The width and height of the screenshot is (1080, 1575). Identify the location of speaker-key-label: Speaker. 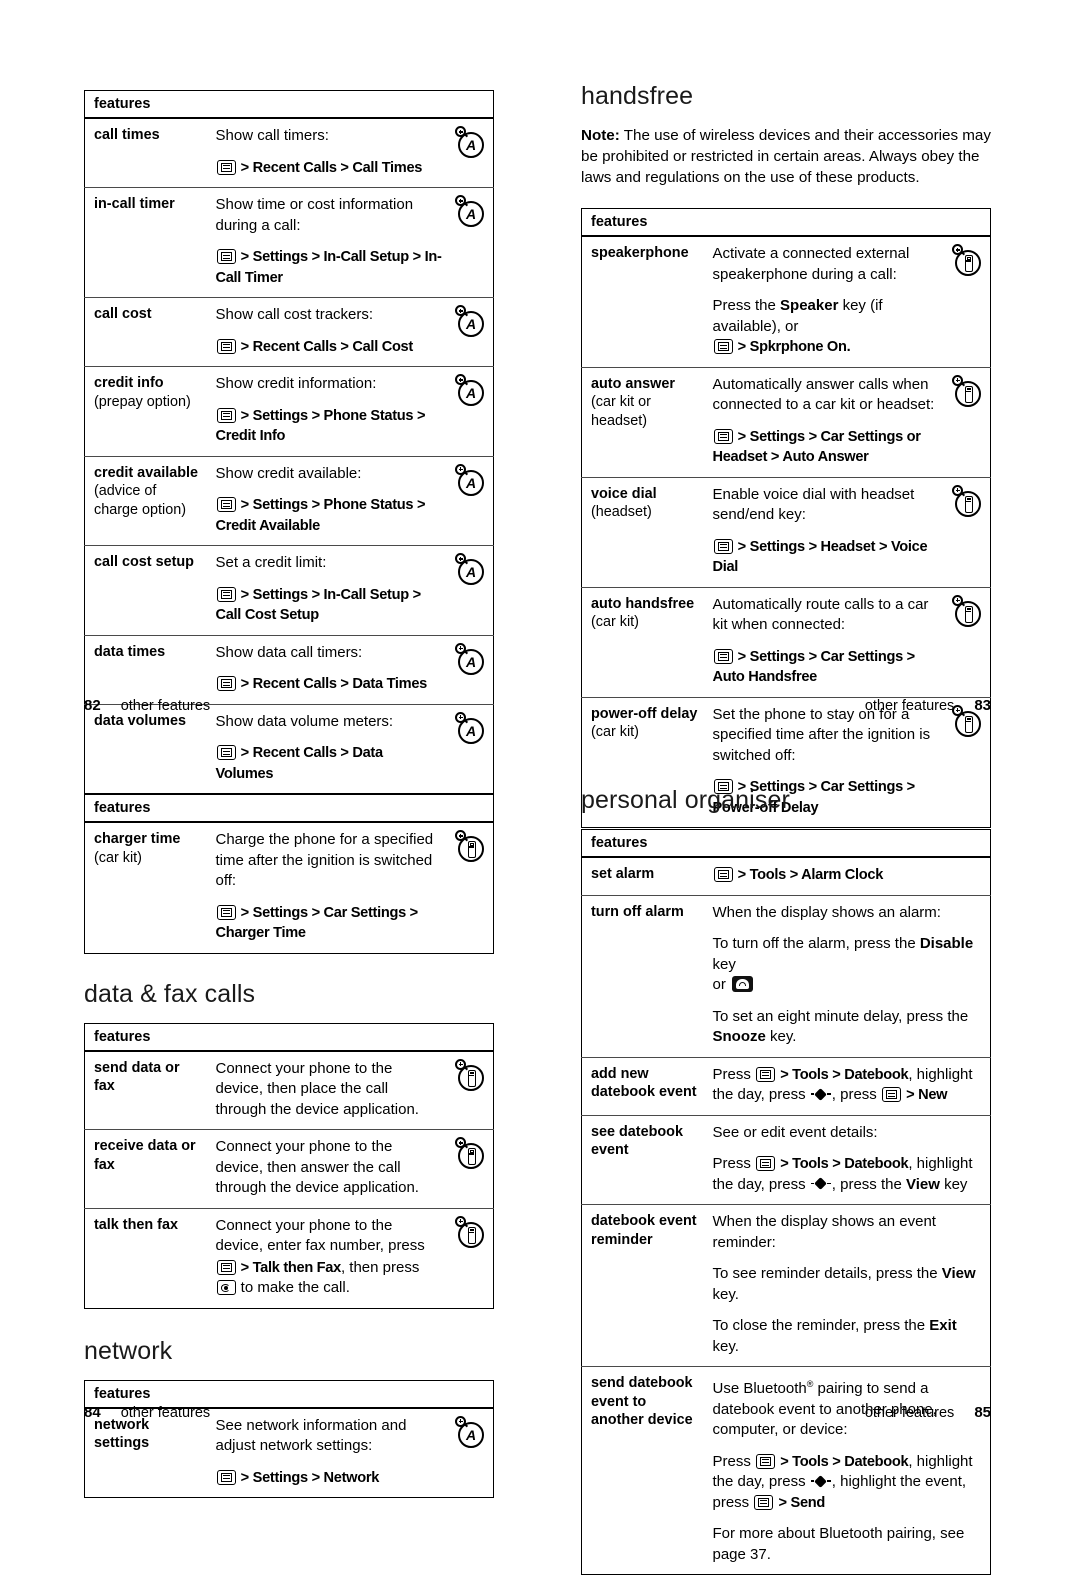
(809, 305).